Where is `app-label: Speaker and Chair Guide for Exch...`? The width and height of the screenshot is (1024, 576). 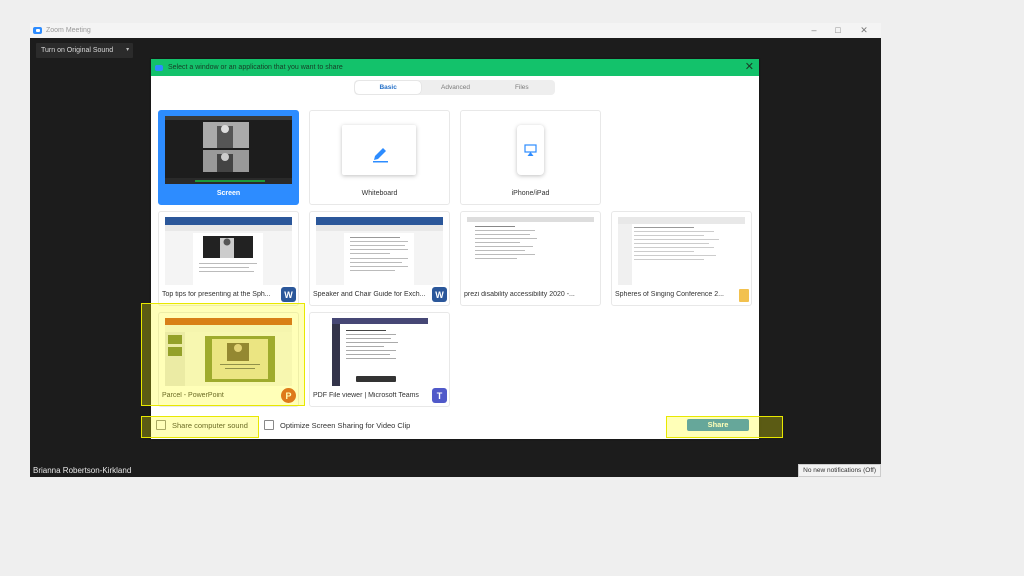 app-label: Speaker and Chair Guide for Exch... is located at coordinates (369, 294).